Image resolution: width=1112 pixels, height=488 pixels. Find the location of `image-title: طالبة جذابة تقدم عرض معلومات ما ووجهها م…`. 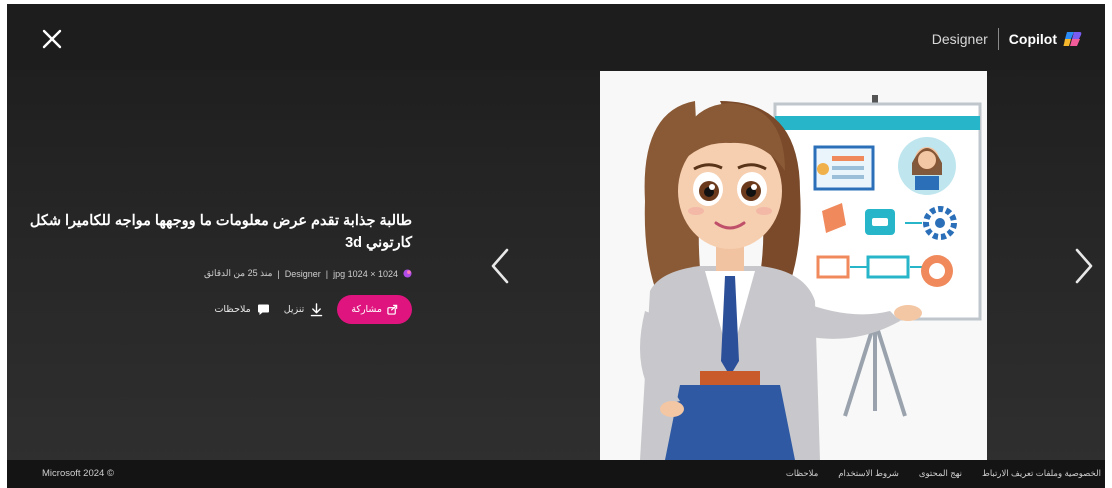

image-title: طالبة جذابة تقدم عرض معلومات ما ووجهها م… is located at coordinates (220, 232).